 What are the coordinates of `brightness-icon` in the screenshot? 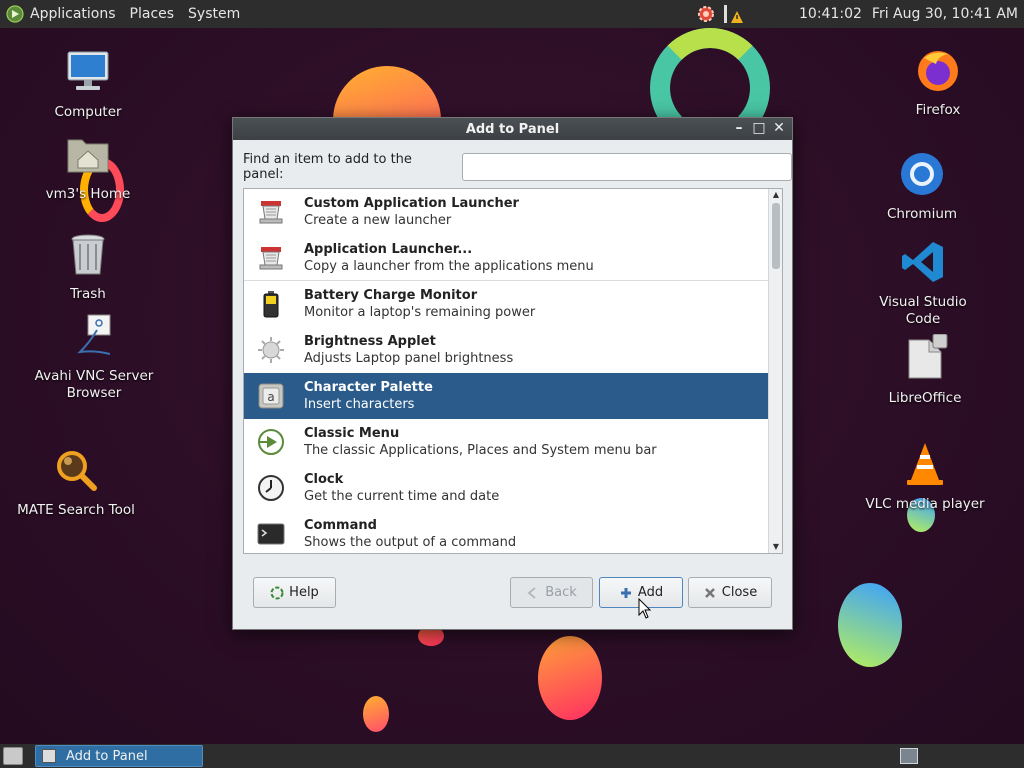 It's located at (271, 350).